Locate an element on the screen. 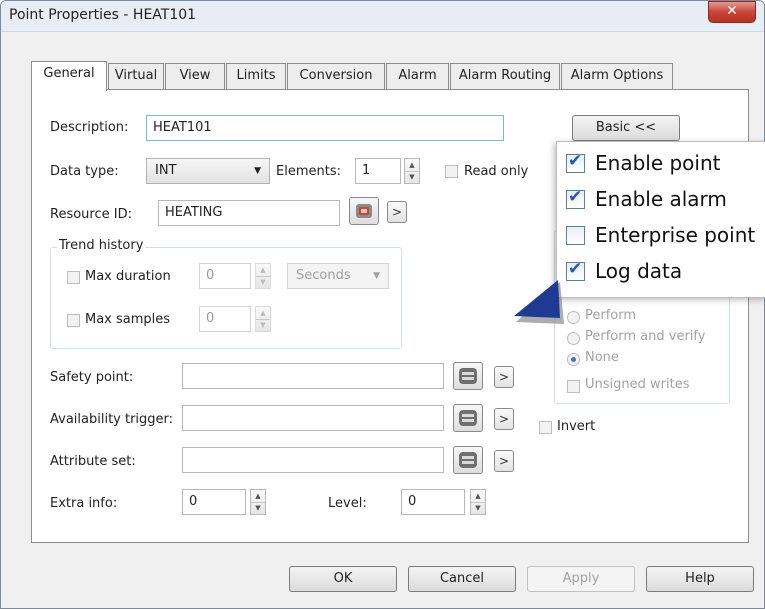 The image size is (765, 609). max-samples-checkbox is located at coordinates (73, 320).